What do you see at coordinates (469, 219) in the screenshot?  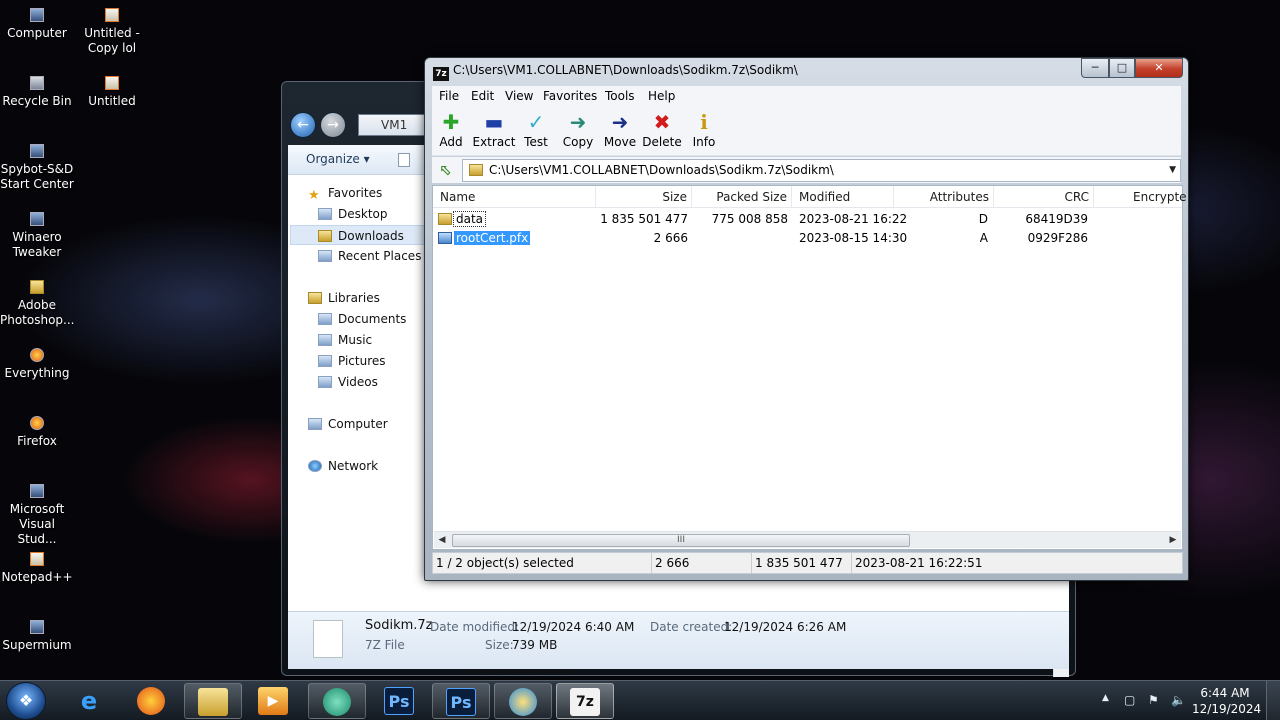 I see `file-name: data` at bounding box center [469, 219].